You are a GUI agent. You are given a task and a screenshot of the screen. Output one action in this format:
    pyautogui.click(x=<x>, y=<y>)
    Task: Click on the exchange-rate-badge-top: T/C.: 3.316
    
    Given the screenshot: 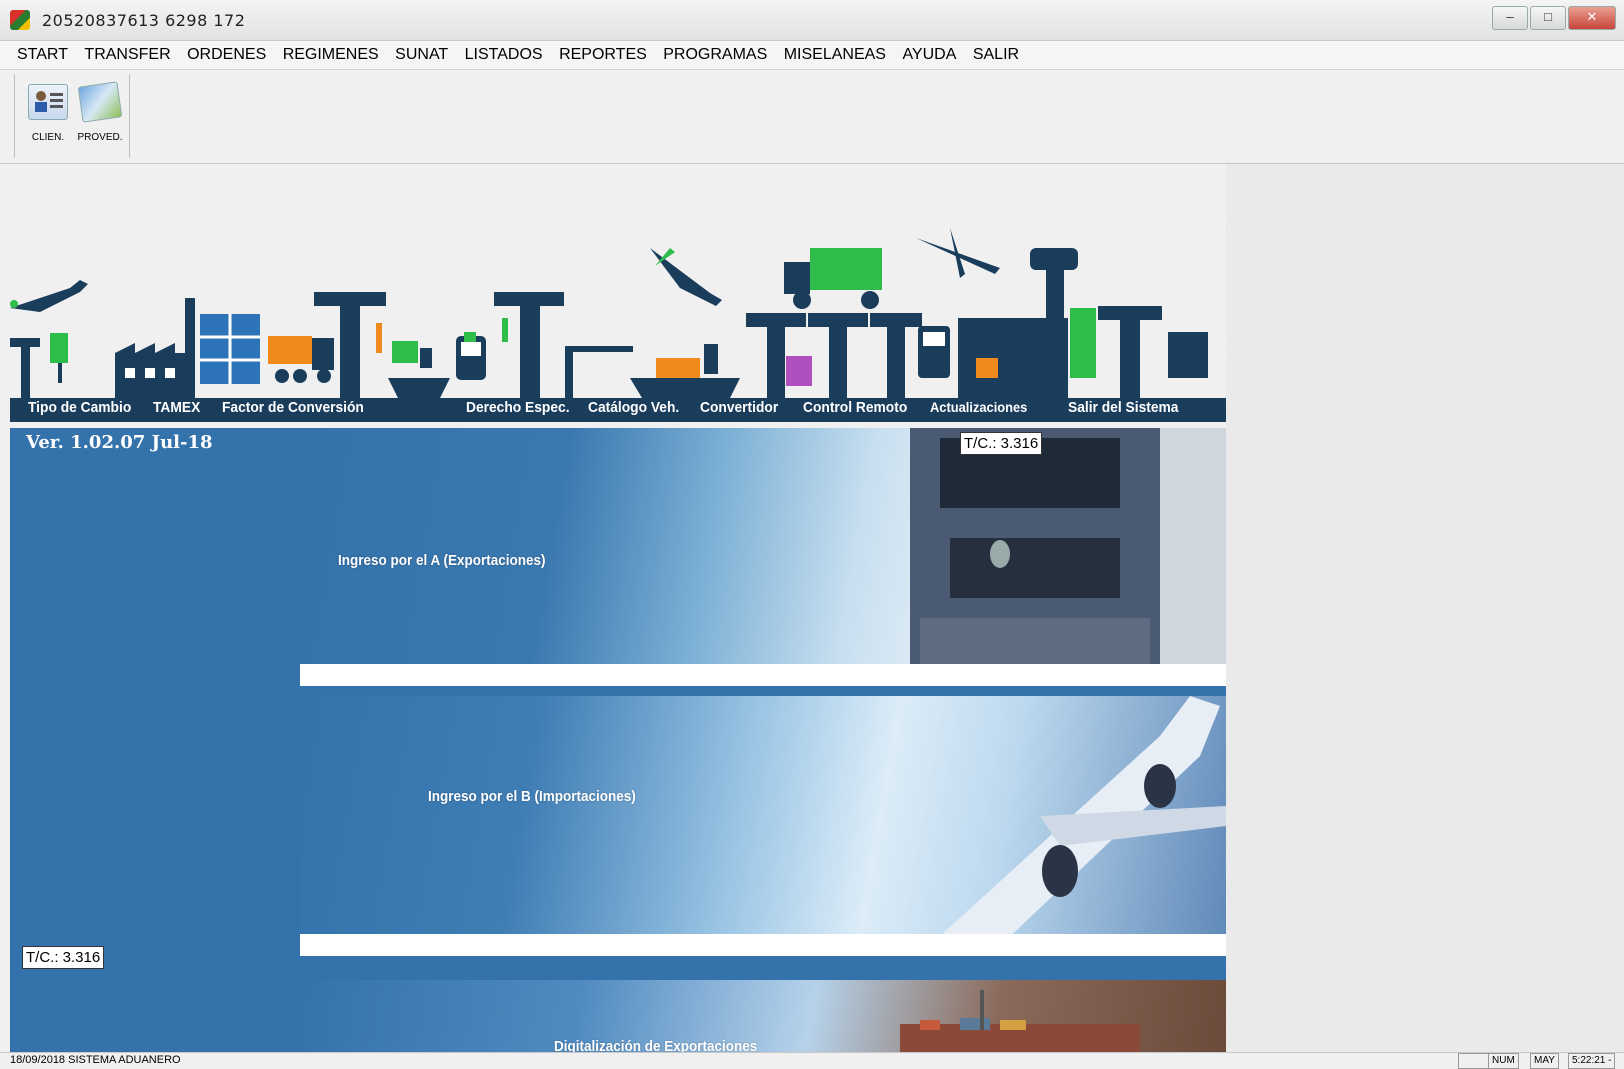 What is the action you would take?
    pyautogui.click(x=1001, y=443)
    